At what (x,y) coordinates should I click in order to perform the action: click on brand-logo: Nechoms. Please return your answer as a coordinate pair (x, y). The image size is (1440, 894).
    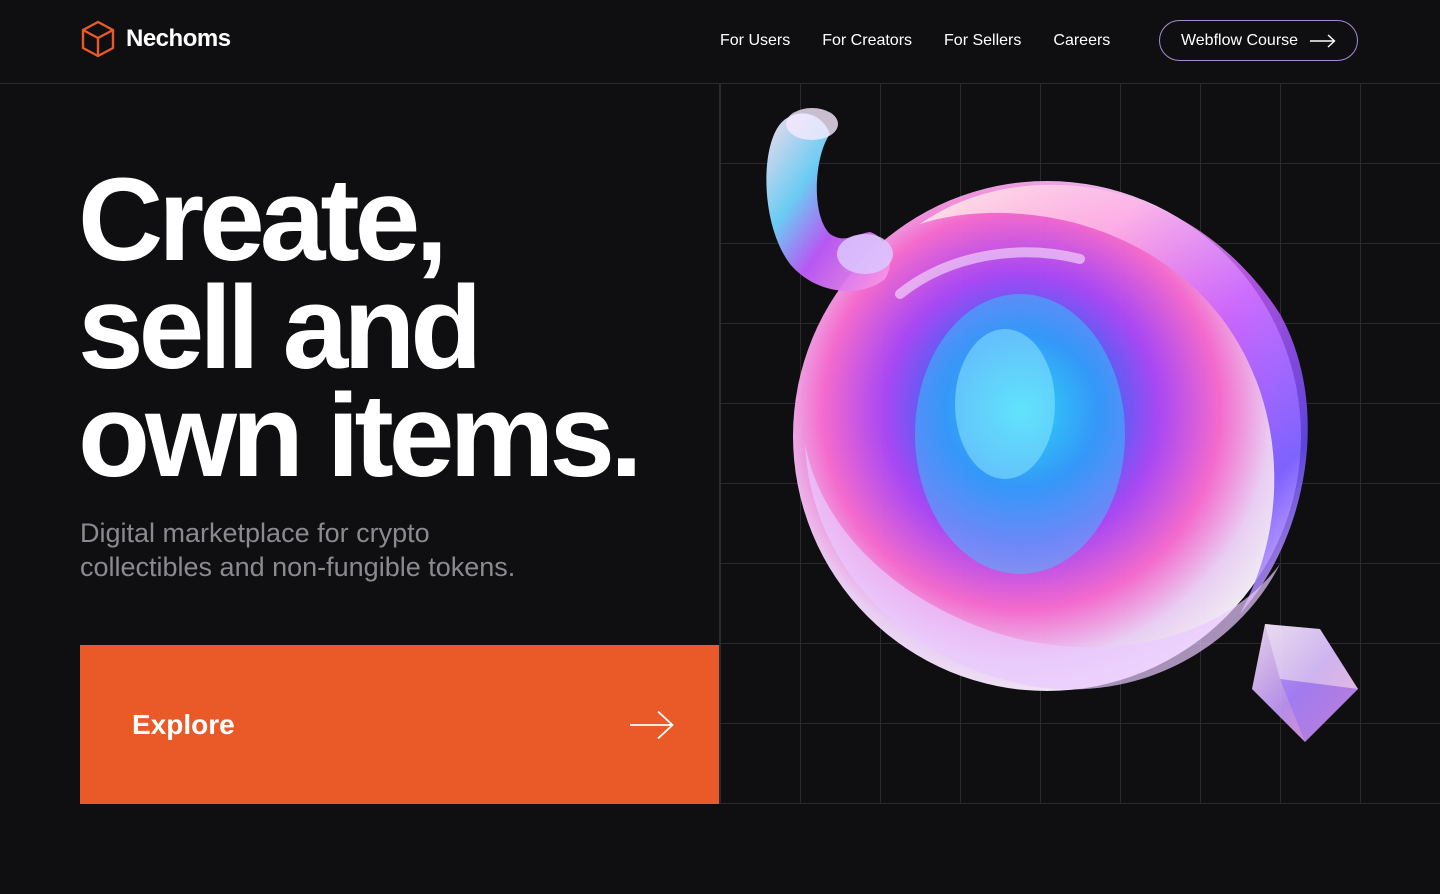
    Looking at the image, I should click on (155, 39).